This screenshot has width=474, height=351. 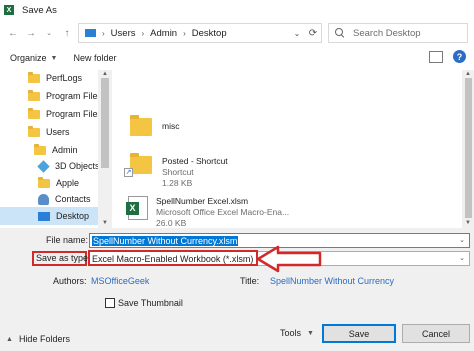 I want to click on excel-icon: X, so click(x=9, y=10).